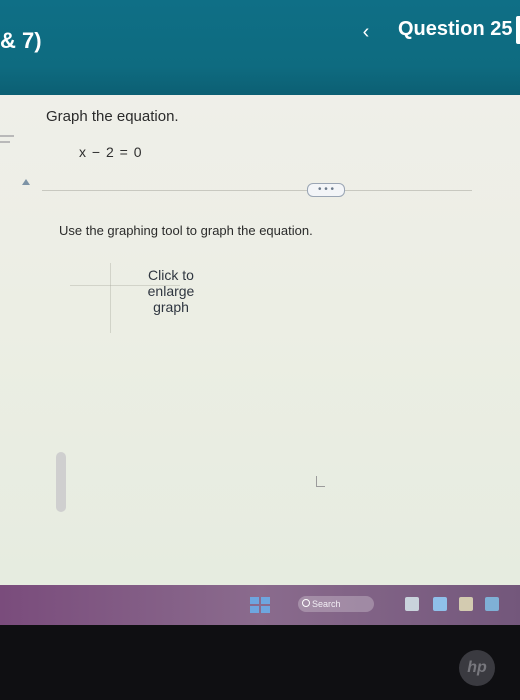 This screenshot has height=700, width=520. I want to click on more-options-button: • • •, so click(326, 190).